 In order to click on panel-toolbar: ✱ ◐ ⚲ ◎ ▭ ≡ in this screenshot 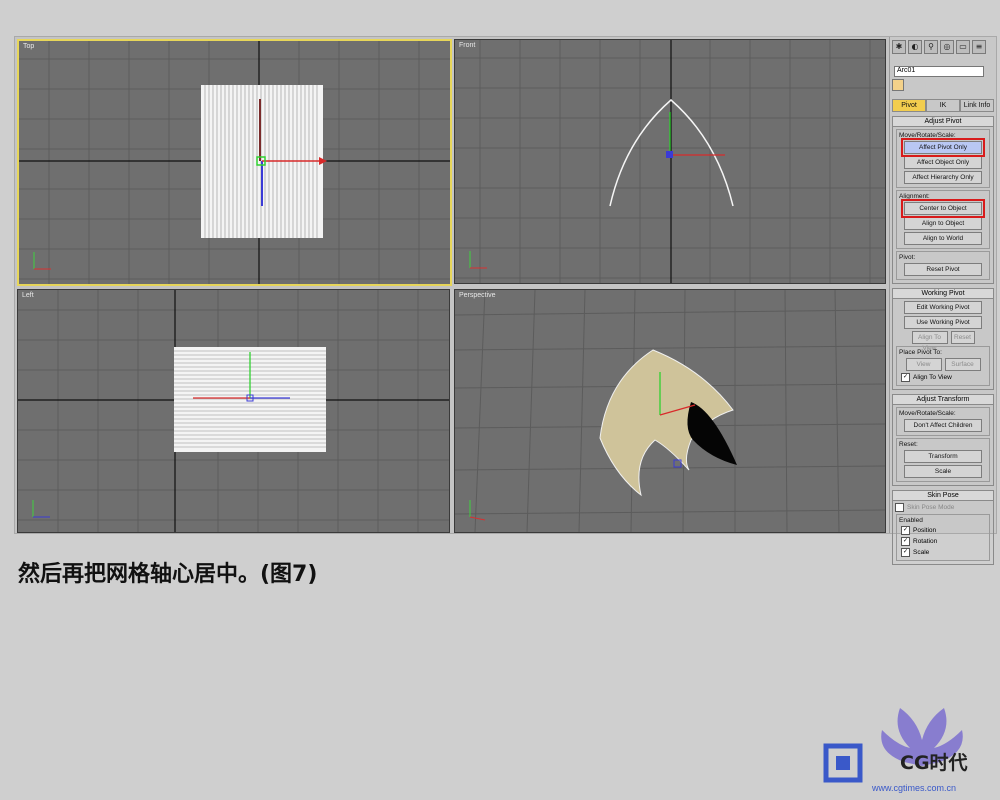, I will do `click(943, 47)`.